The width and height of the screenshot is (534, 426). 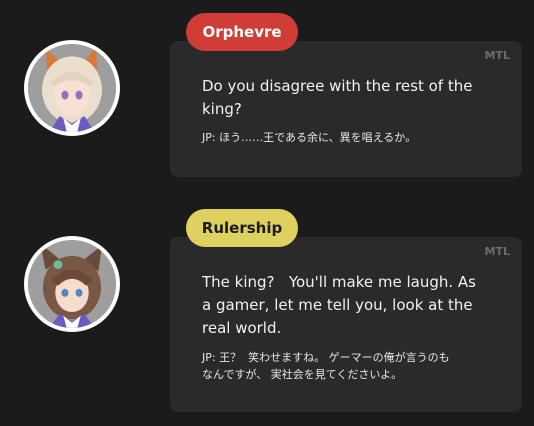 I want to click on speaker-name: Rulership, so click(x=242, y=228).